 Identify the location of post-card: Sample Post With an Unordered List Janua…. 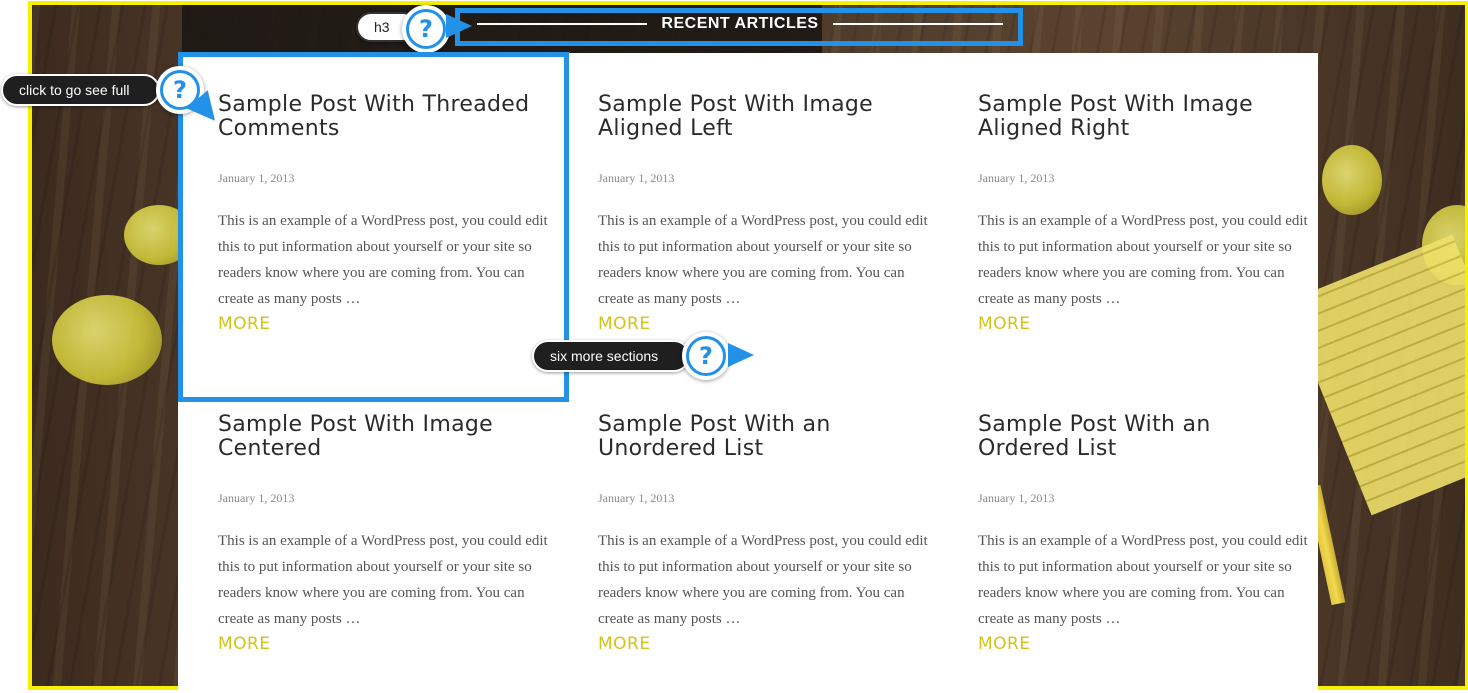
(763, 534).